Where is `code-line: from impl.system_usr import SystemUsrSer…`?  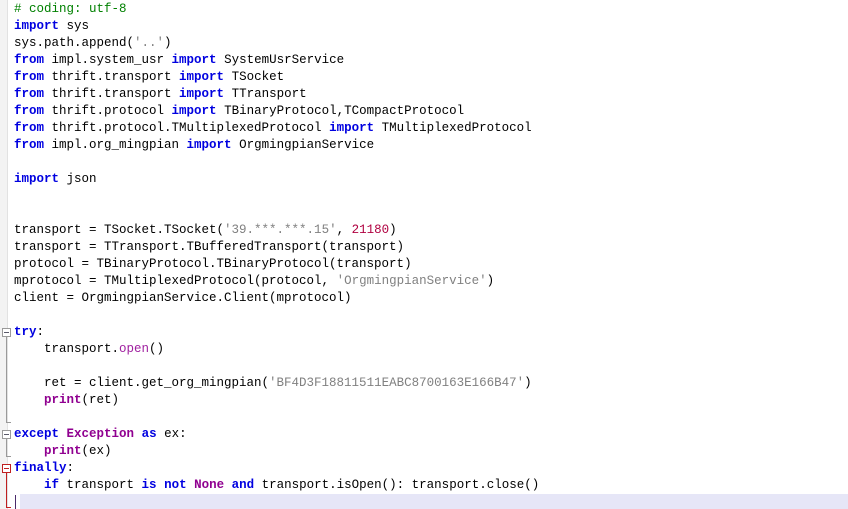
code-line: from impl.system_usr import SystemUsrSer… is located at coordinates (276, 60).